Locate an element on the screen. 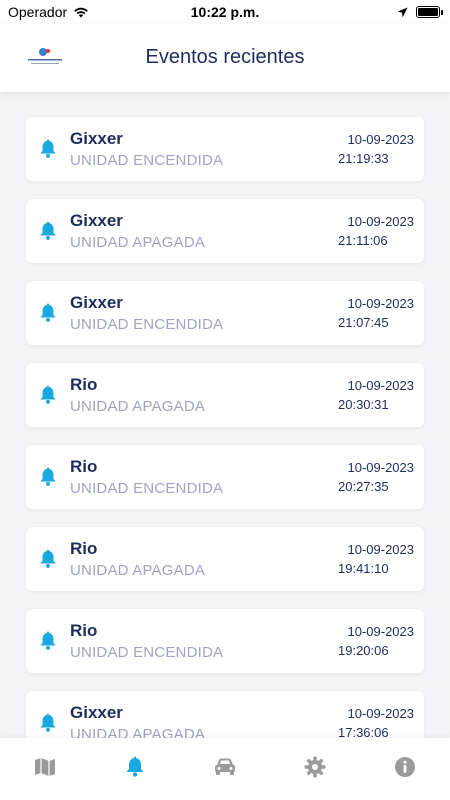 The height and width of the screenshot is (800, 450). event-time: 20:27:35 is located at coordinates (363, 486).